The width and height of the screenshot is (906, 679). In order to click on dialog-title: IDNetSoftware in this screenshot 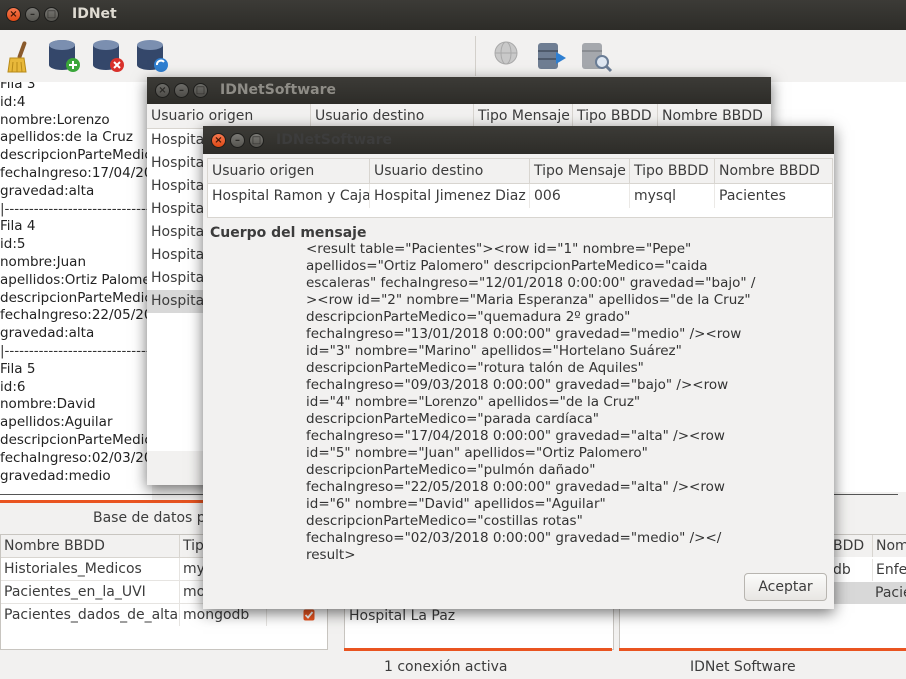, I will do `click(334, 140)`.